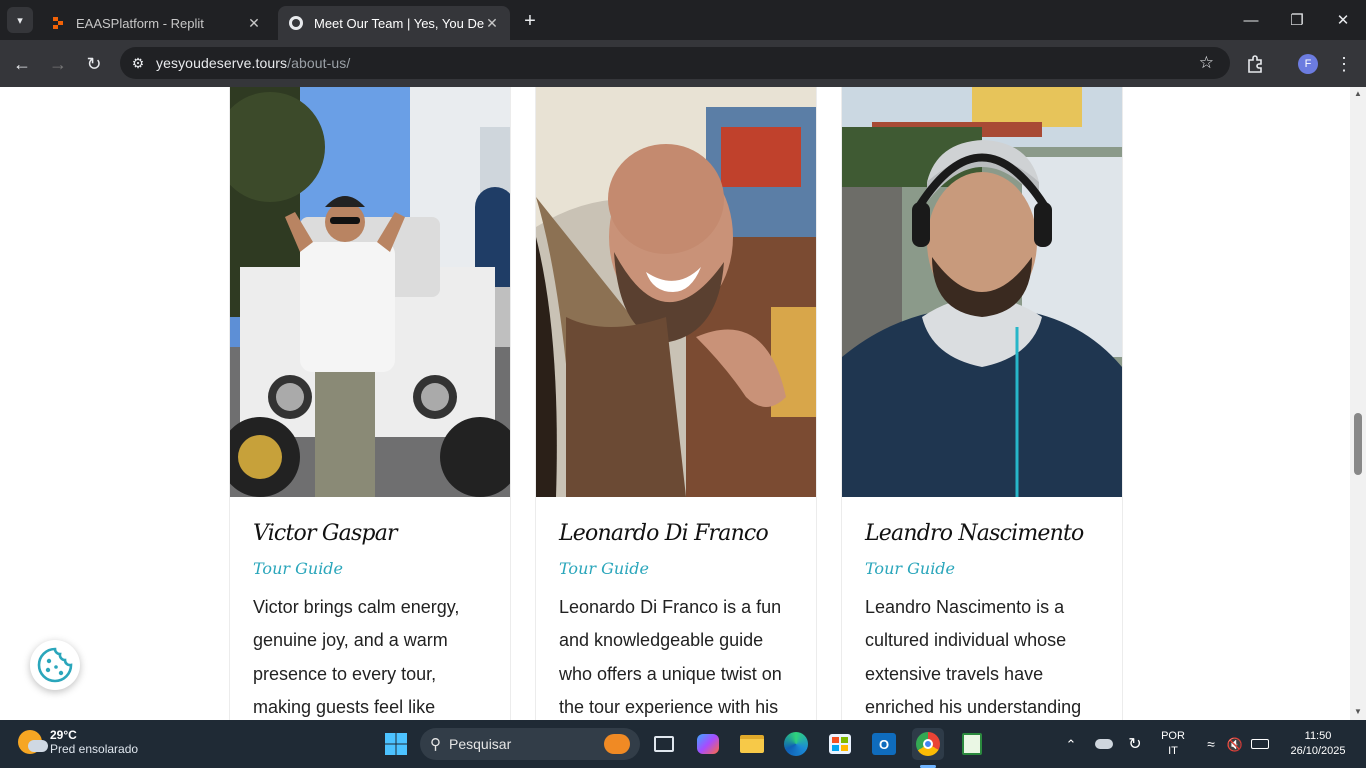  I want to click on site-favicon-icon, so click(296, 23).